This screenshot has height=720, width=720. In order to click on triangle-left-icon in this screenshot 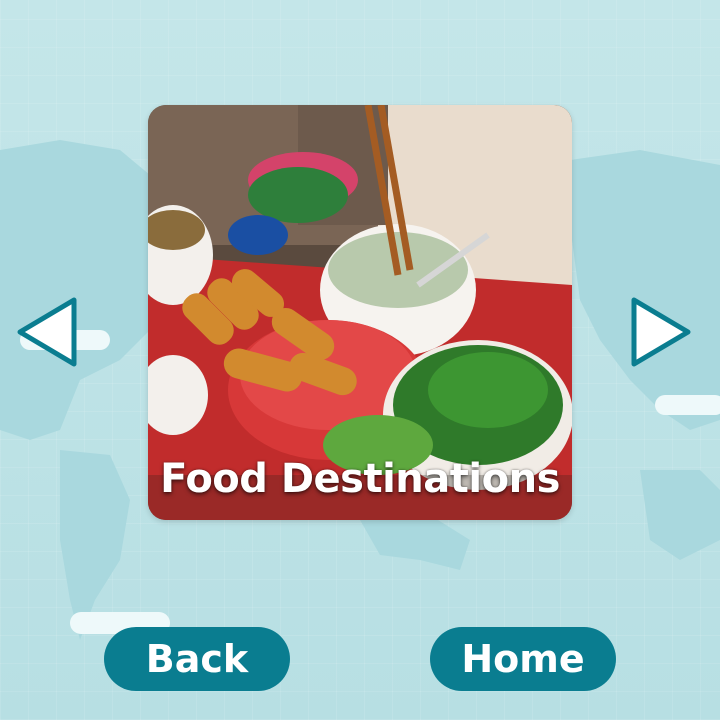, I will do `click(47, 332)`.